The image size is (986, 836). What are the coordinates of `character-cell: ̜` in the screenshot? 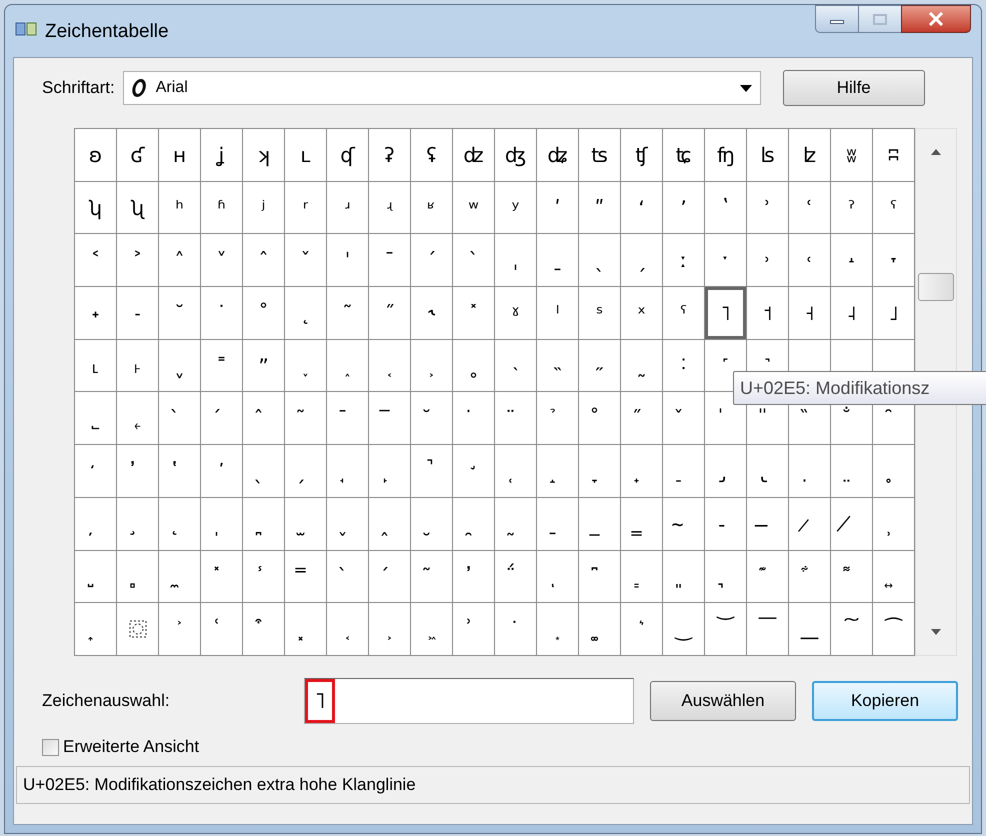 It's located at (516, 471).